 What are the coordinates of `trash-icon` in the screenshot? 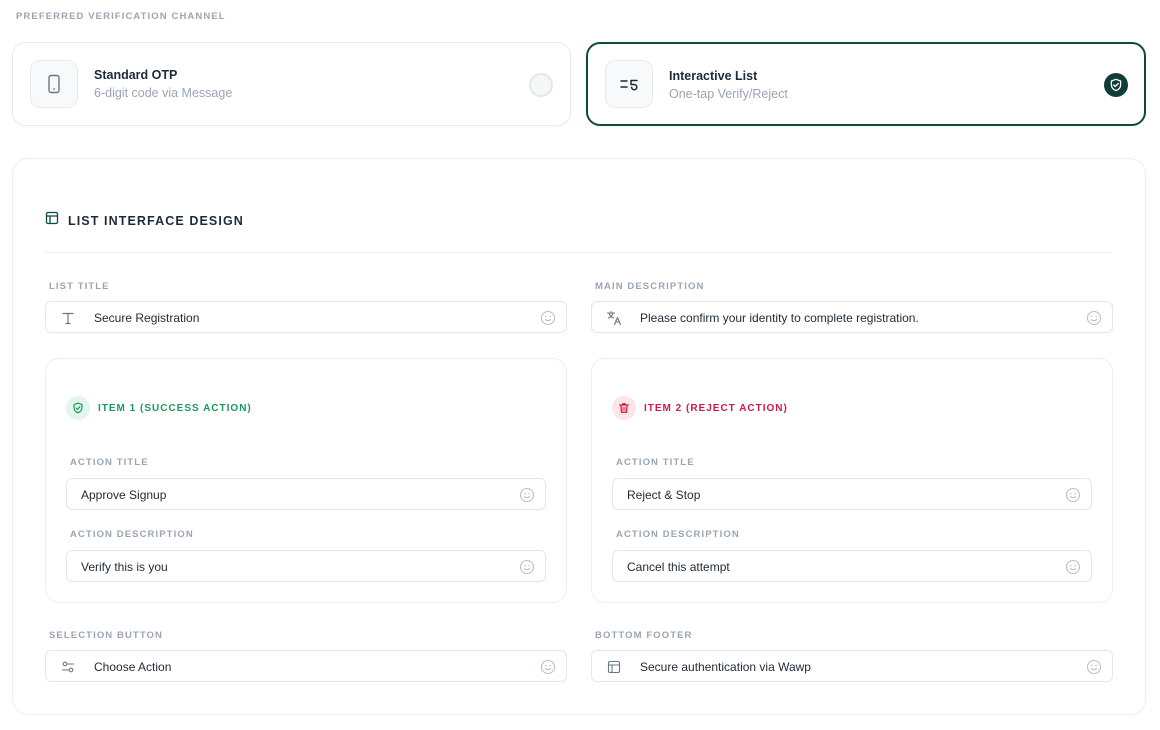 It's located at (624, 408).